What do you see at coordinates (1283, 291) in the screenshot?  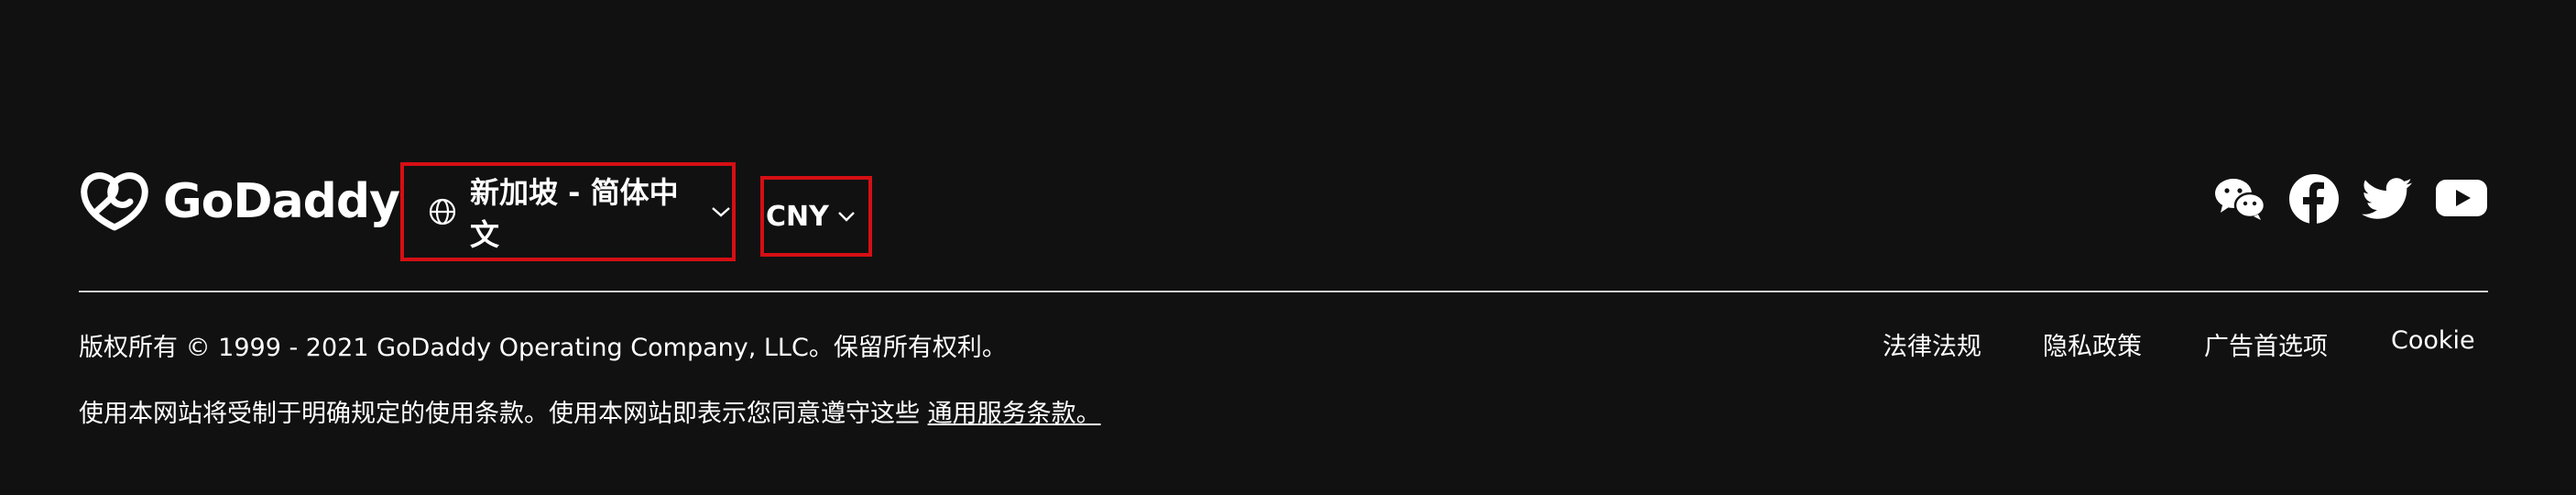 I see `footer-divider` at bounding box center [1283, 291].